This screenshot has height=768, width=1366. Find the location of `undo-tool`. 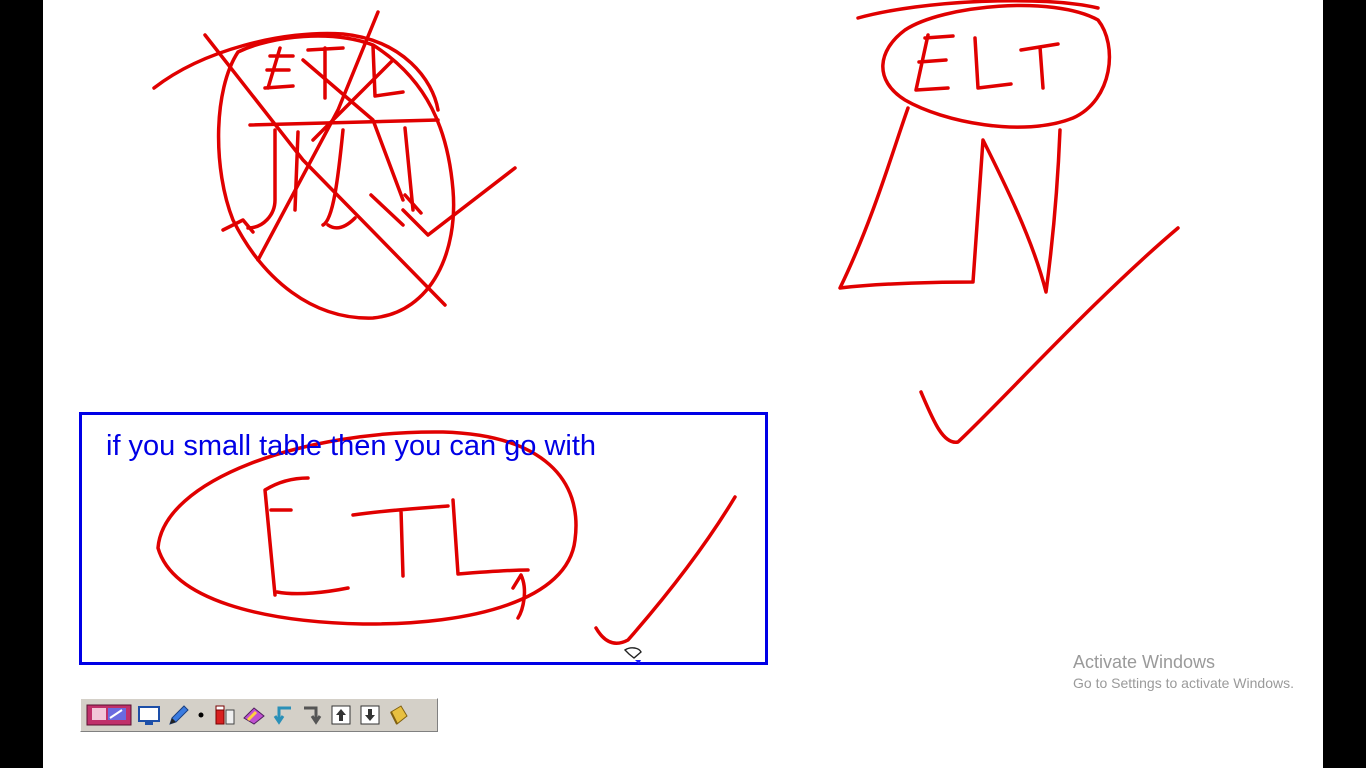

undo-tool is located at coordinates (282, 715).